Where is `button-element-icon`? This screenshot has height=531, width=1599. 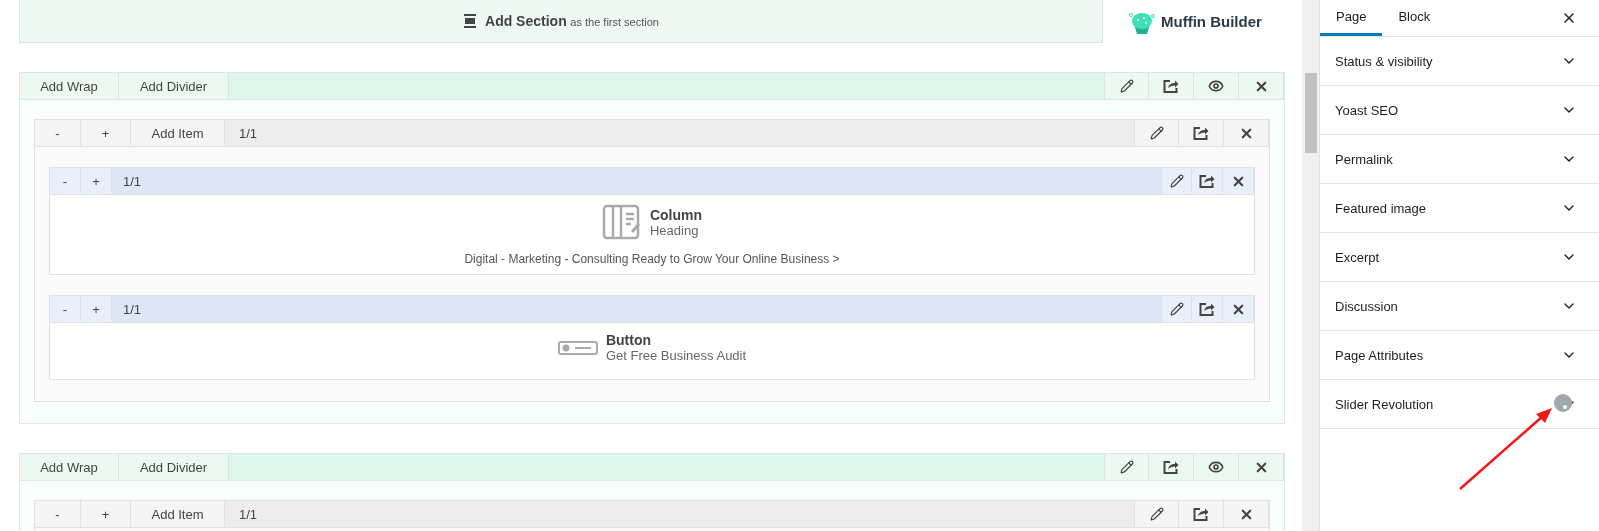
button-element-icon is located at coordinates (577, 347).